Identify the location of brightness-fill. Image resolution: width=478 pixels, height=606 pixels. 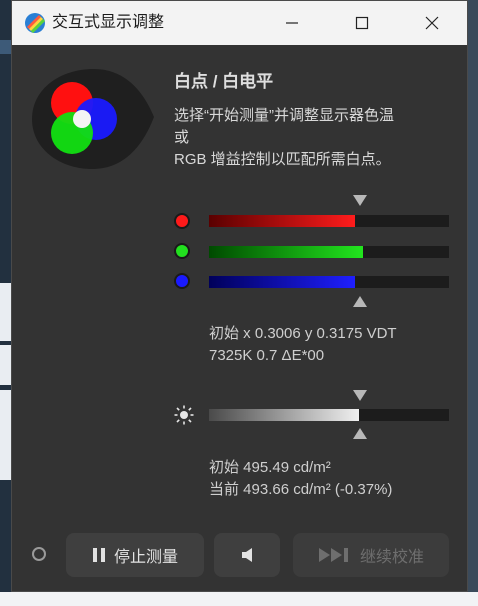
(284, 415).